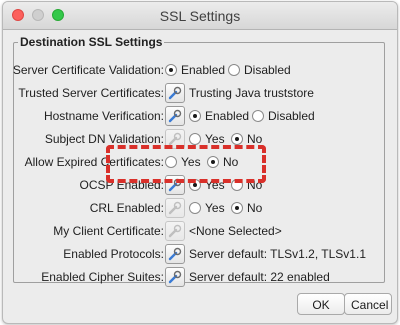 The image size is (400, 325). I want to click on label-subject-dn-validation: Subject DN Validation:, so click(104, 139).